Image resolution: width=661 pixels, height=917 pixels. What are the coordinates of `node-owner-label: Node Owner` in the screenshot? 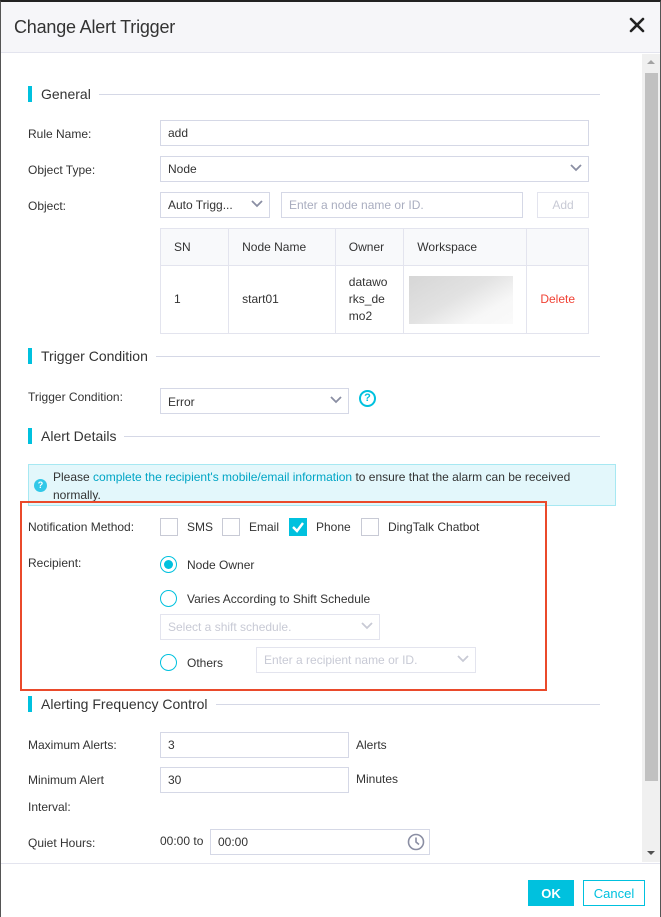 It's located at (221, 565).